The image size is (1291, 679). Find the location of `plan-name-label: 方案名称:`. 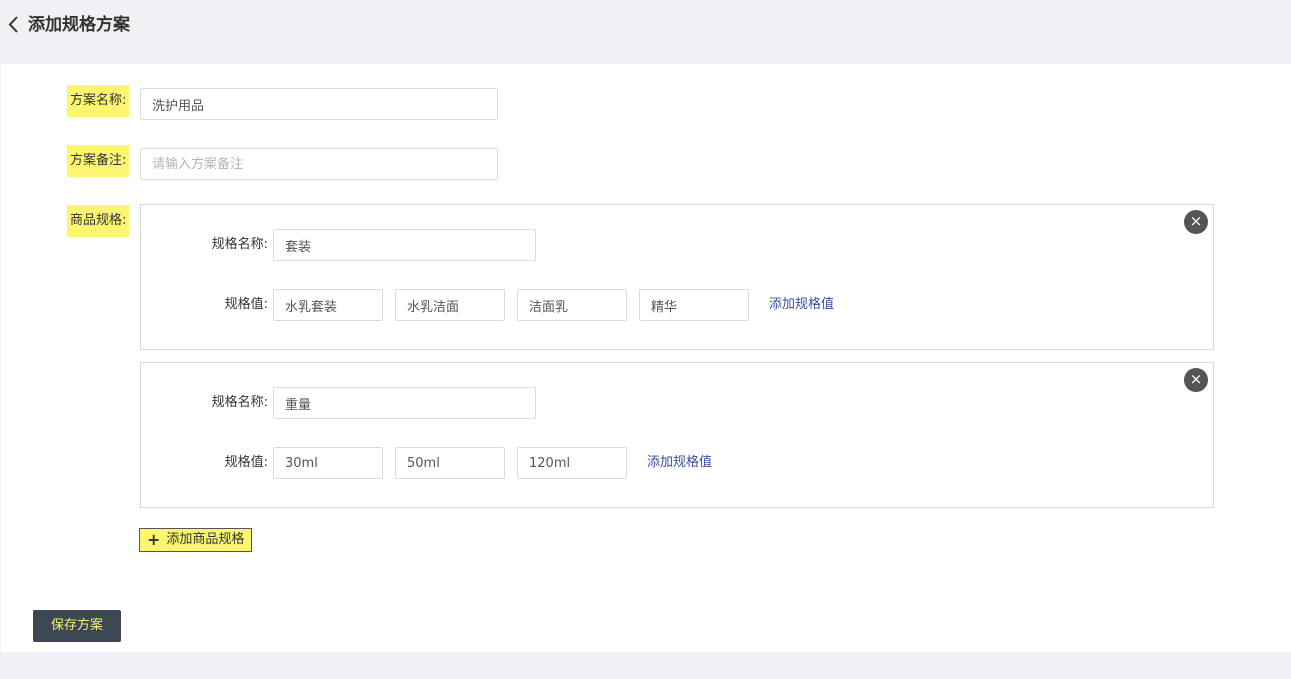

plan-name-label: 方案名称: is located at coordinates (98, 101).